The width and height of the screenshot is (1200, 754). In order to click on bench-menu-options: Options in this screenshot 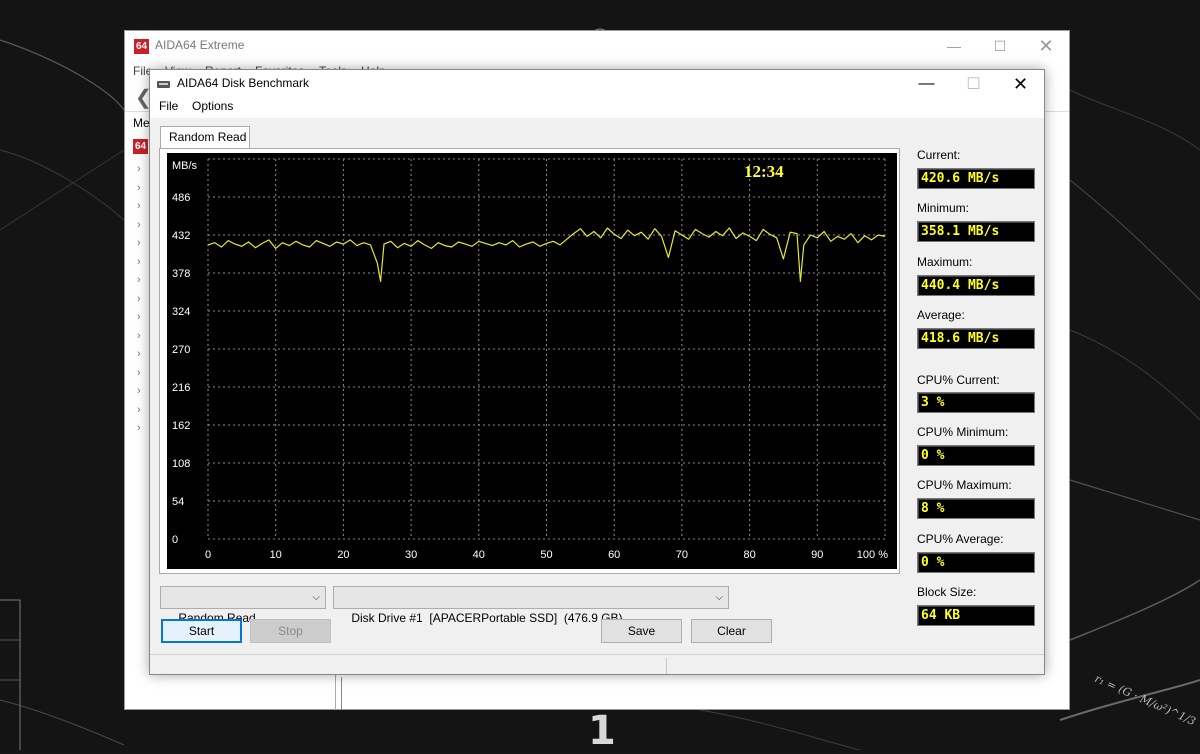, I will do `click(212, 106)`.